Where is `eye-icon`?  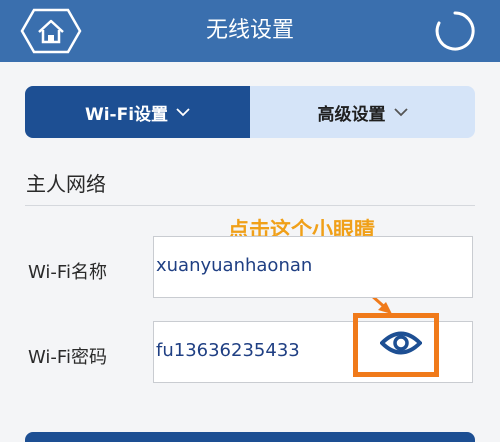
eye-icon is located at coordinates (401, 343).